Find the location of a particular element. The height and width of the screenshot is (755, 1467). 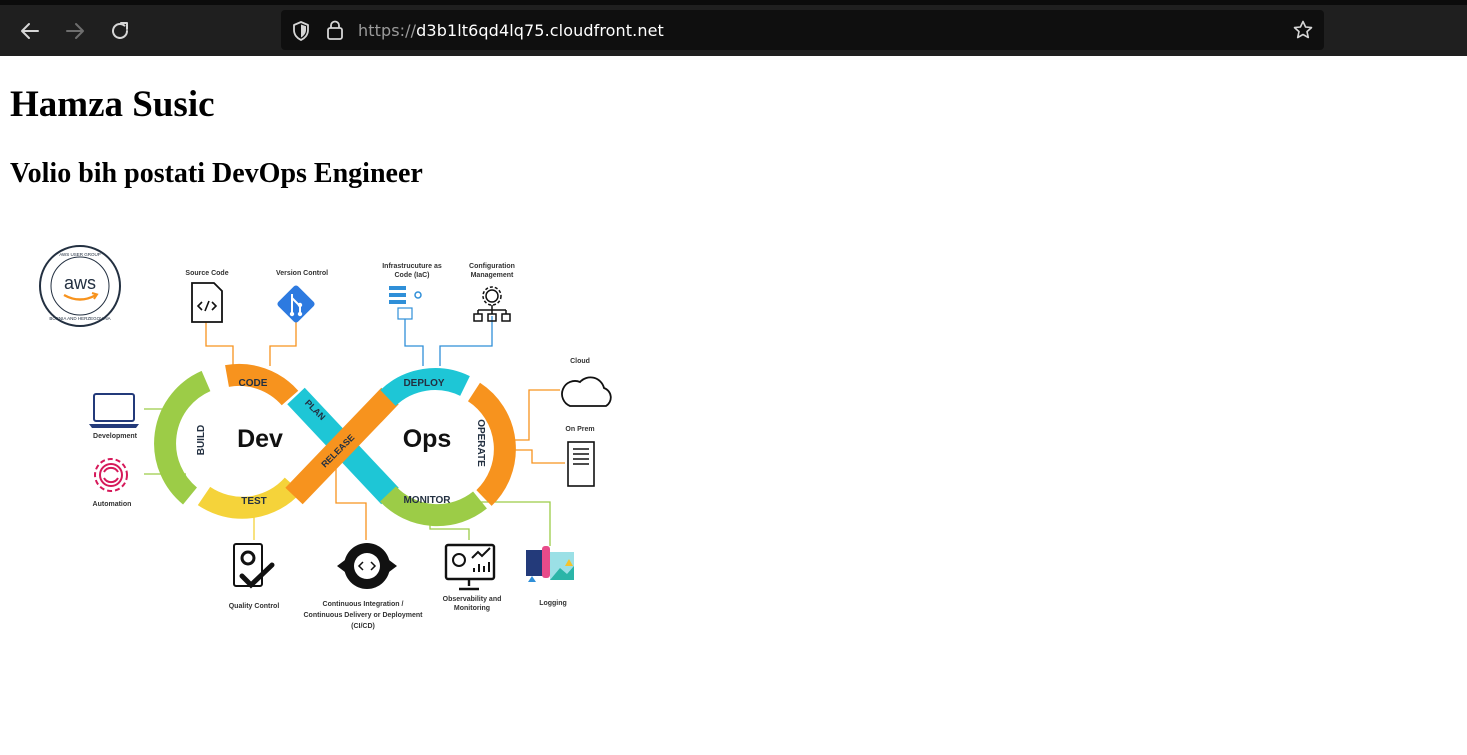

label-obs-line1: Observability and is located at coordinates (472, 599).